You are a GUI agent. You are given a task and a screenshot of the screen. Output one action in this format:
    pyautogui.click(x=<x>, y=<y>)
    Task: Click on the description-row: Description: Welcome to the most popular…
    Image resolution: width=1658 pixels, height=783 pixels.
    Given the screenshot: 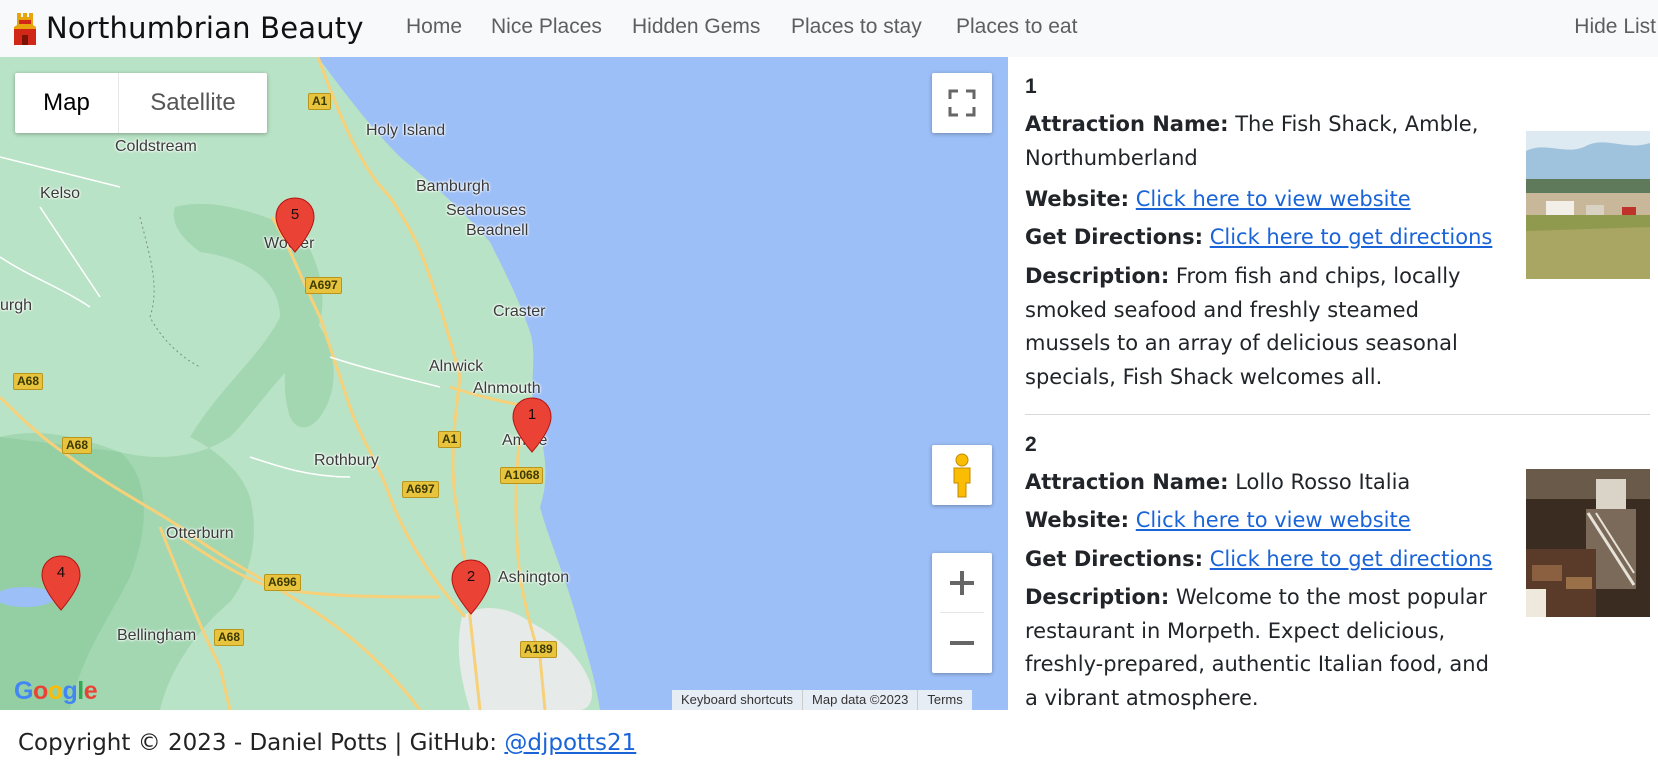 What is the action you would take?
    pyautogui.click(x=1260, y=645)
    